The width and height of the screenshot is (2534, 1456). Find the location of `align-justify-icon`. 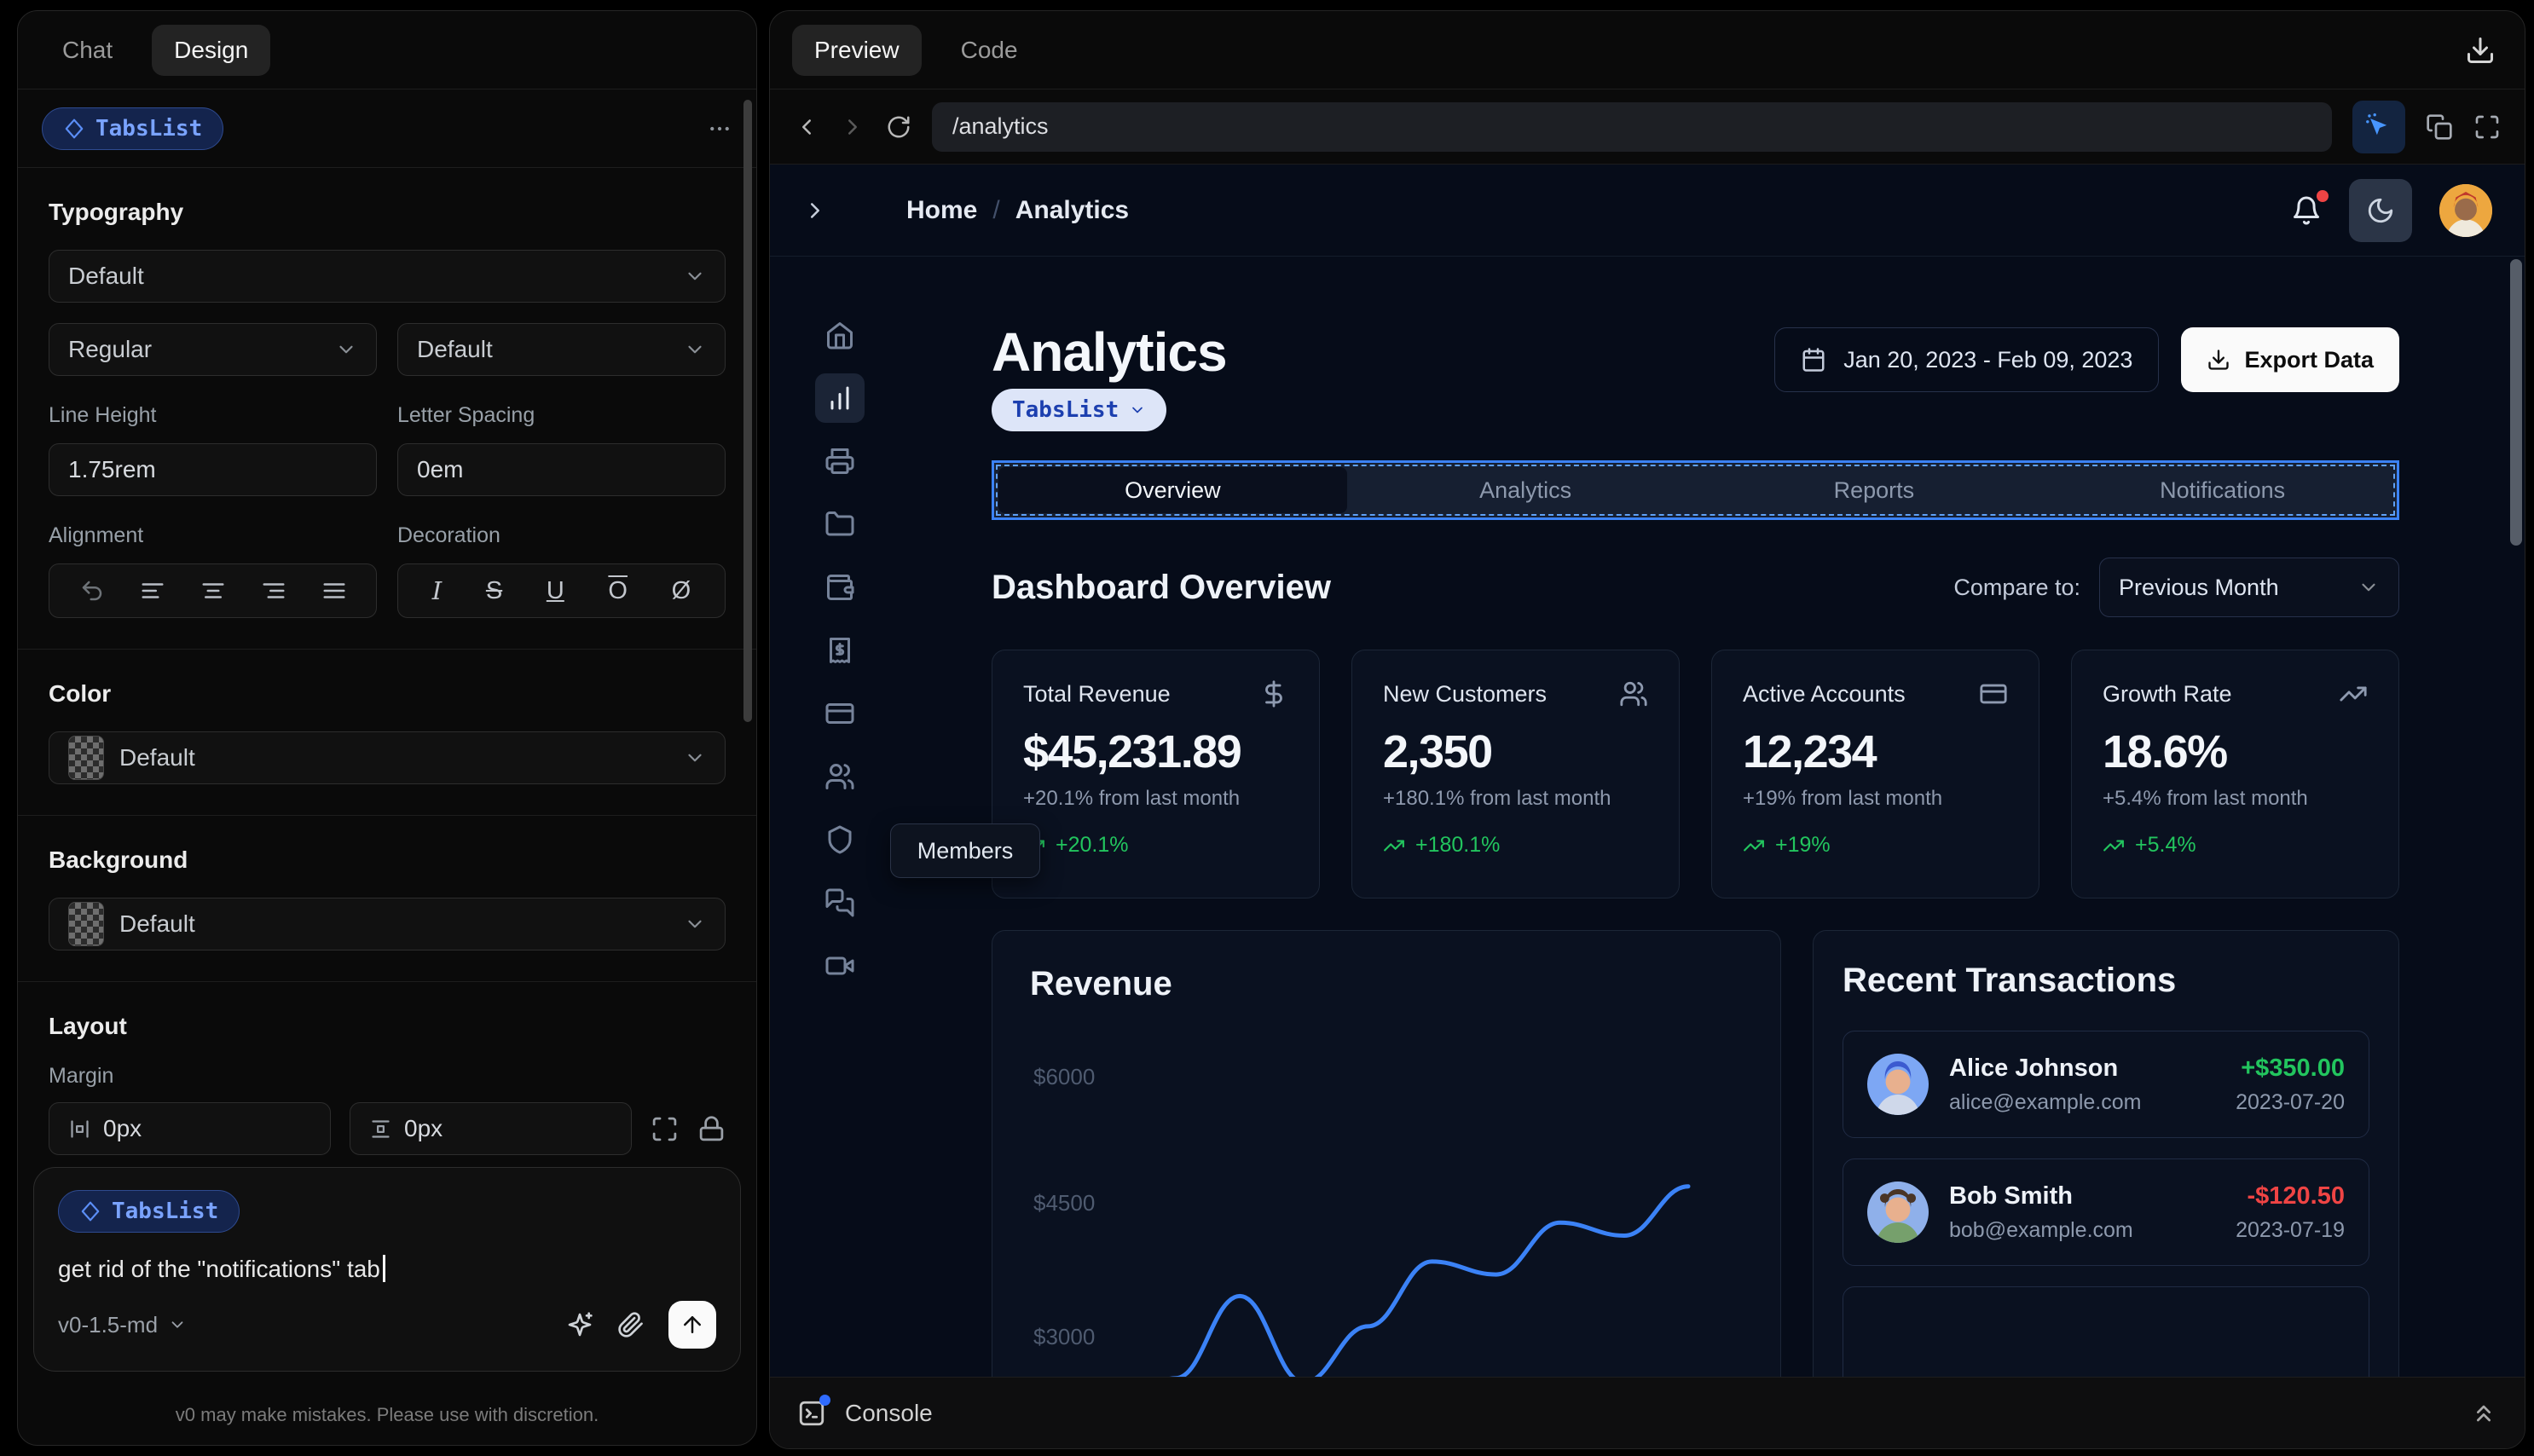

align-justify-icon is located at coordinates (334, 591).